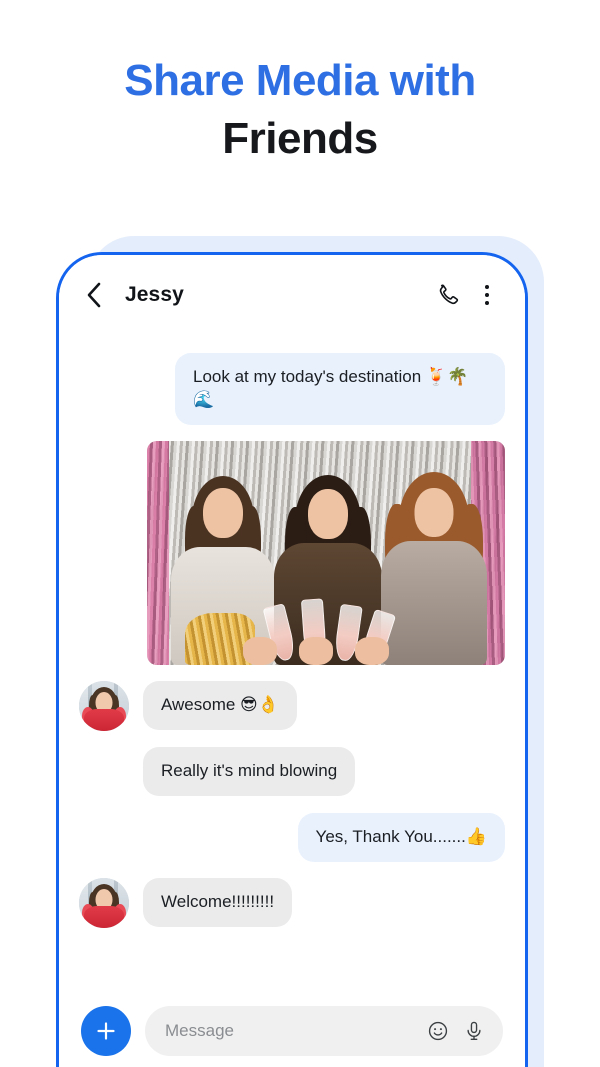  I want to click on message-bubble-outgoing: Yes, Thank You.......👍, so click(401, 837).